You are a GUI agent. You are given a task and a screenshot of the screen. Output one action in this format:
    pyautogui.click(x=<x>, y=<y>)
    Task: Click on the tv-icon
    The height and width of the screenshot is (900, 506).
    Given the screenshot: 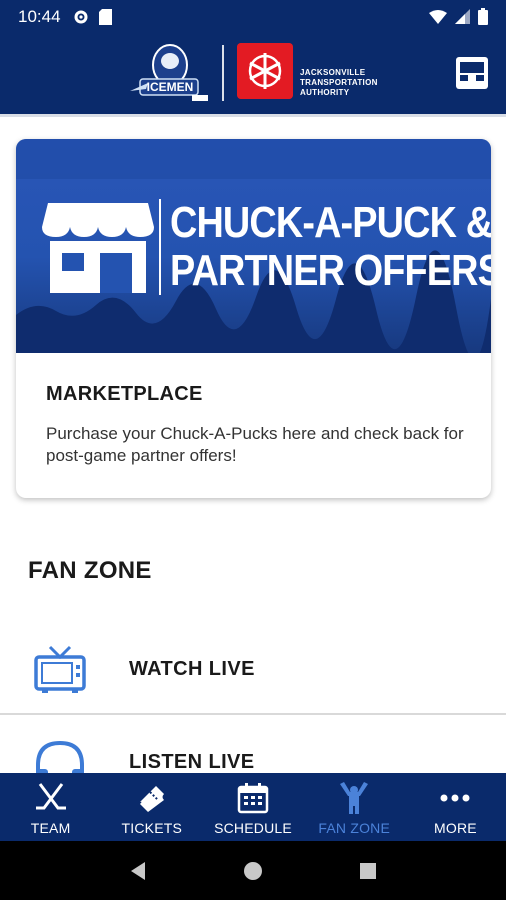 What is the action you would take?
    pyautogui.click(x=60, y=669)
    